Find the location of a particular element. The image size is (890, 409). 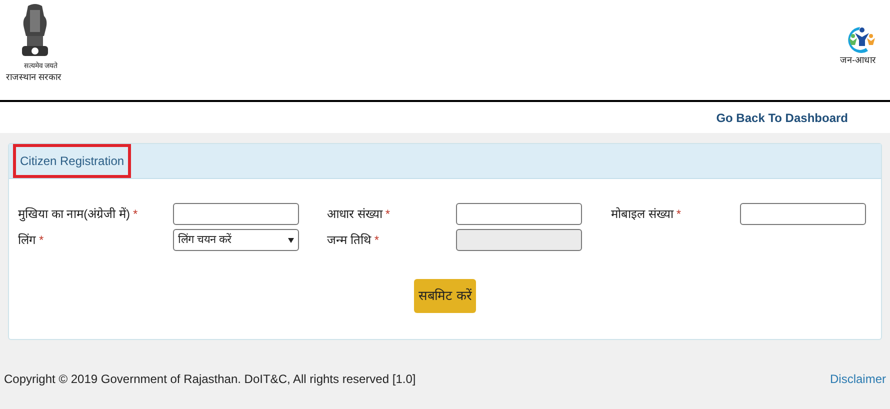

copyright-text: Copyright © 2019 Government of Rajasthan. DoIT&C, All rights reserved [1.0] is located at coordinates (210, 379).